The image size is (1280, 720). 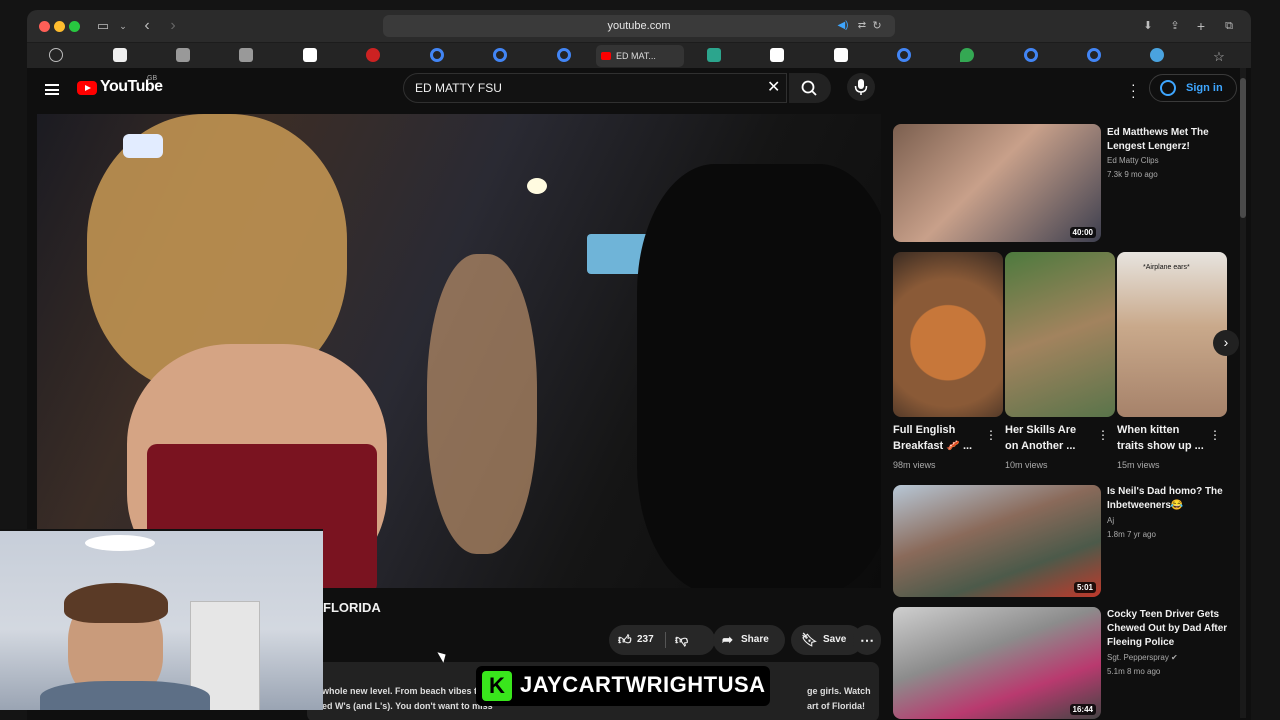 What do you see at coordinates (1133, 90) in the screenshot?
I see `settings-more-icon: · · ·` at bounding box center [1133, 90].